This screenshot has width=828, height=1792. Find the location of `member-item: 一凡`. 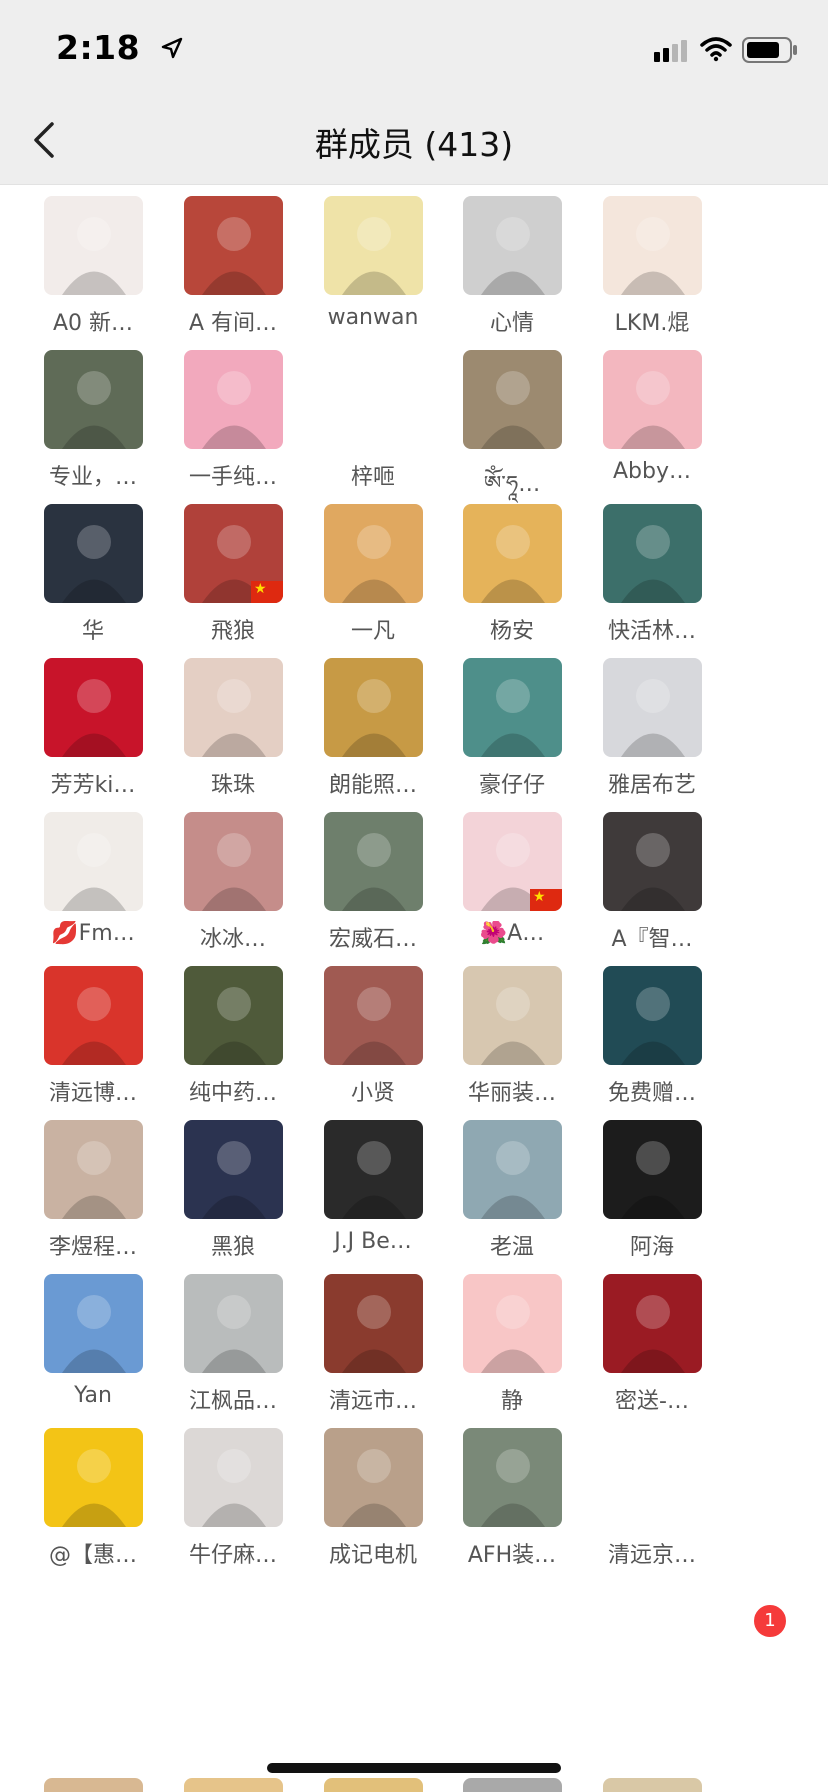

member-item: 一凡 is located at coordinates (373, 581).